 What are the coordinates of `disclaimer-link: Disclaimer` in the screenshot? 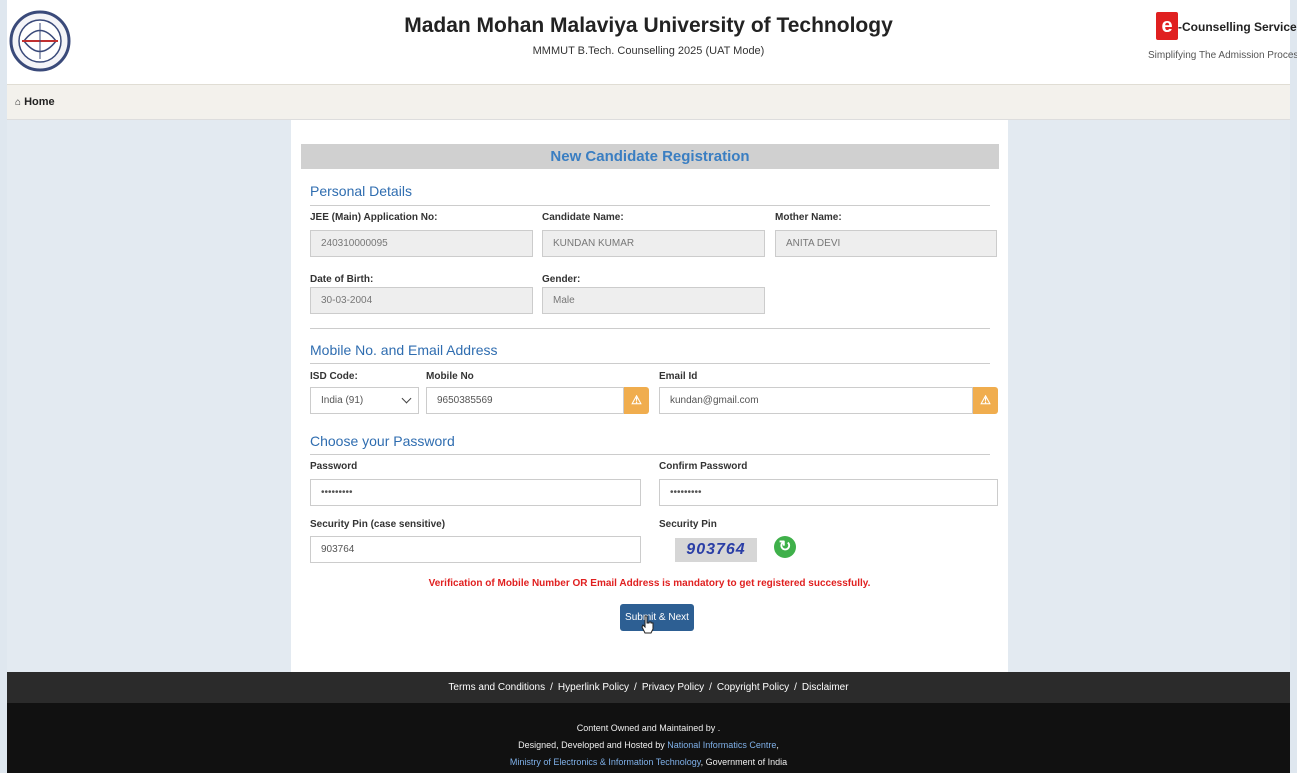 It's located at (825, 687).